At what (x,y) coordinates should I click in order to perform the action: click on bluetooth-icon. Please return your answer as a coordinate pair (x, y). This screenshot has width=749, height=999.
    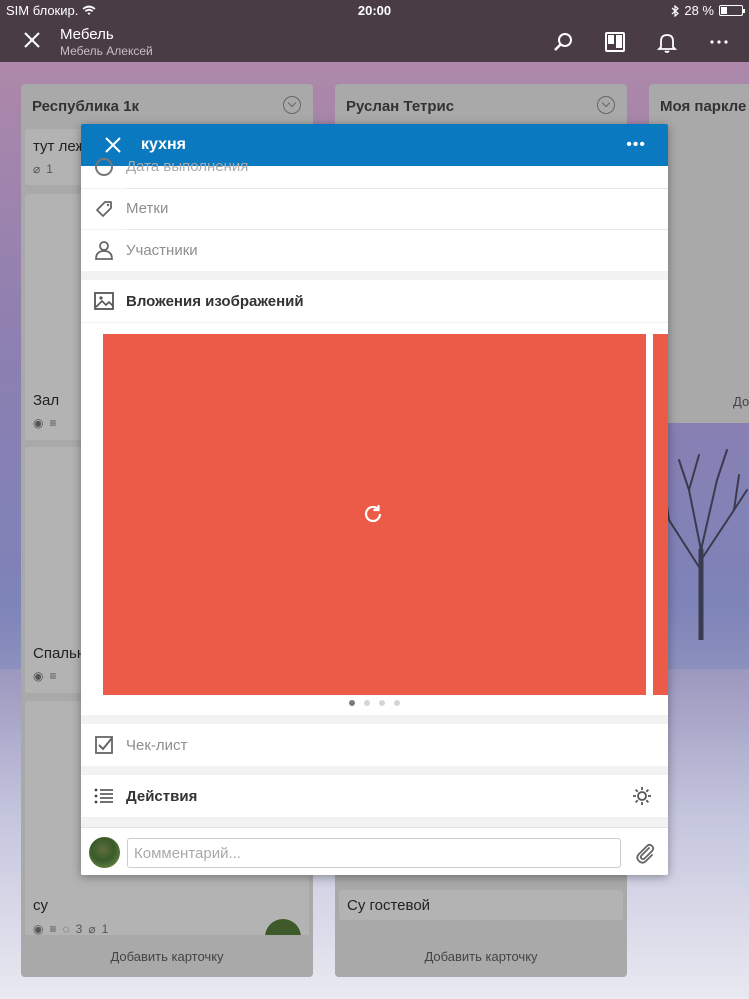
    Looking at the image, I should click on (675, 10).